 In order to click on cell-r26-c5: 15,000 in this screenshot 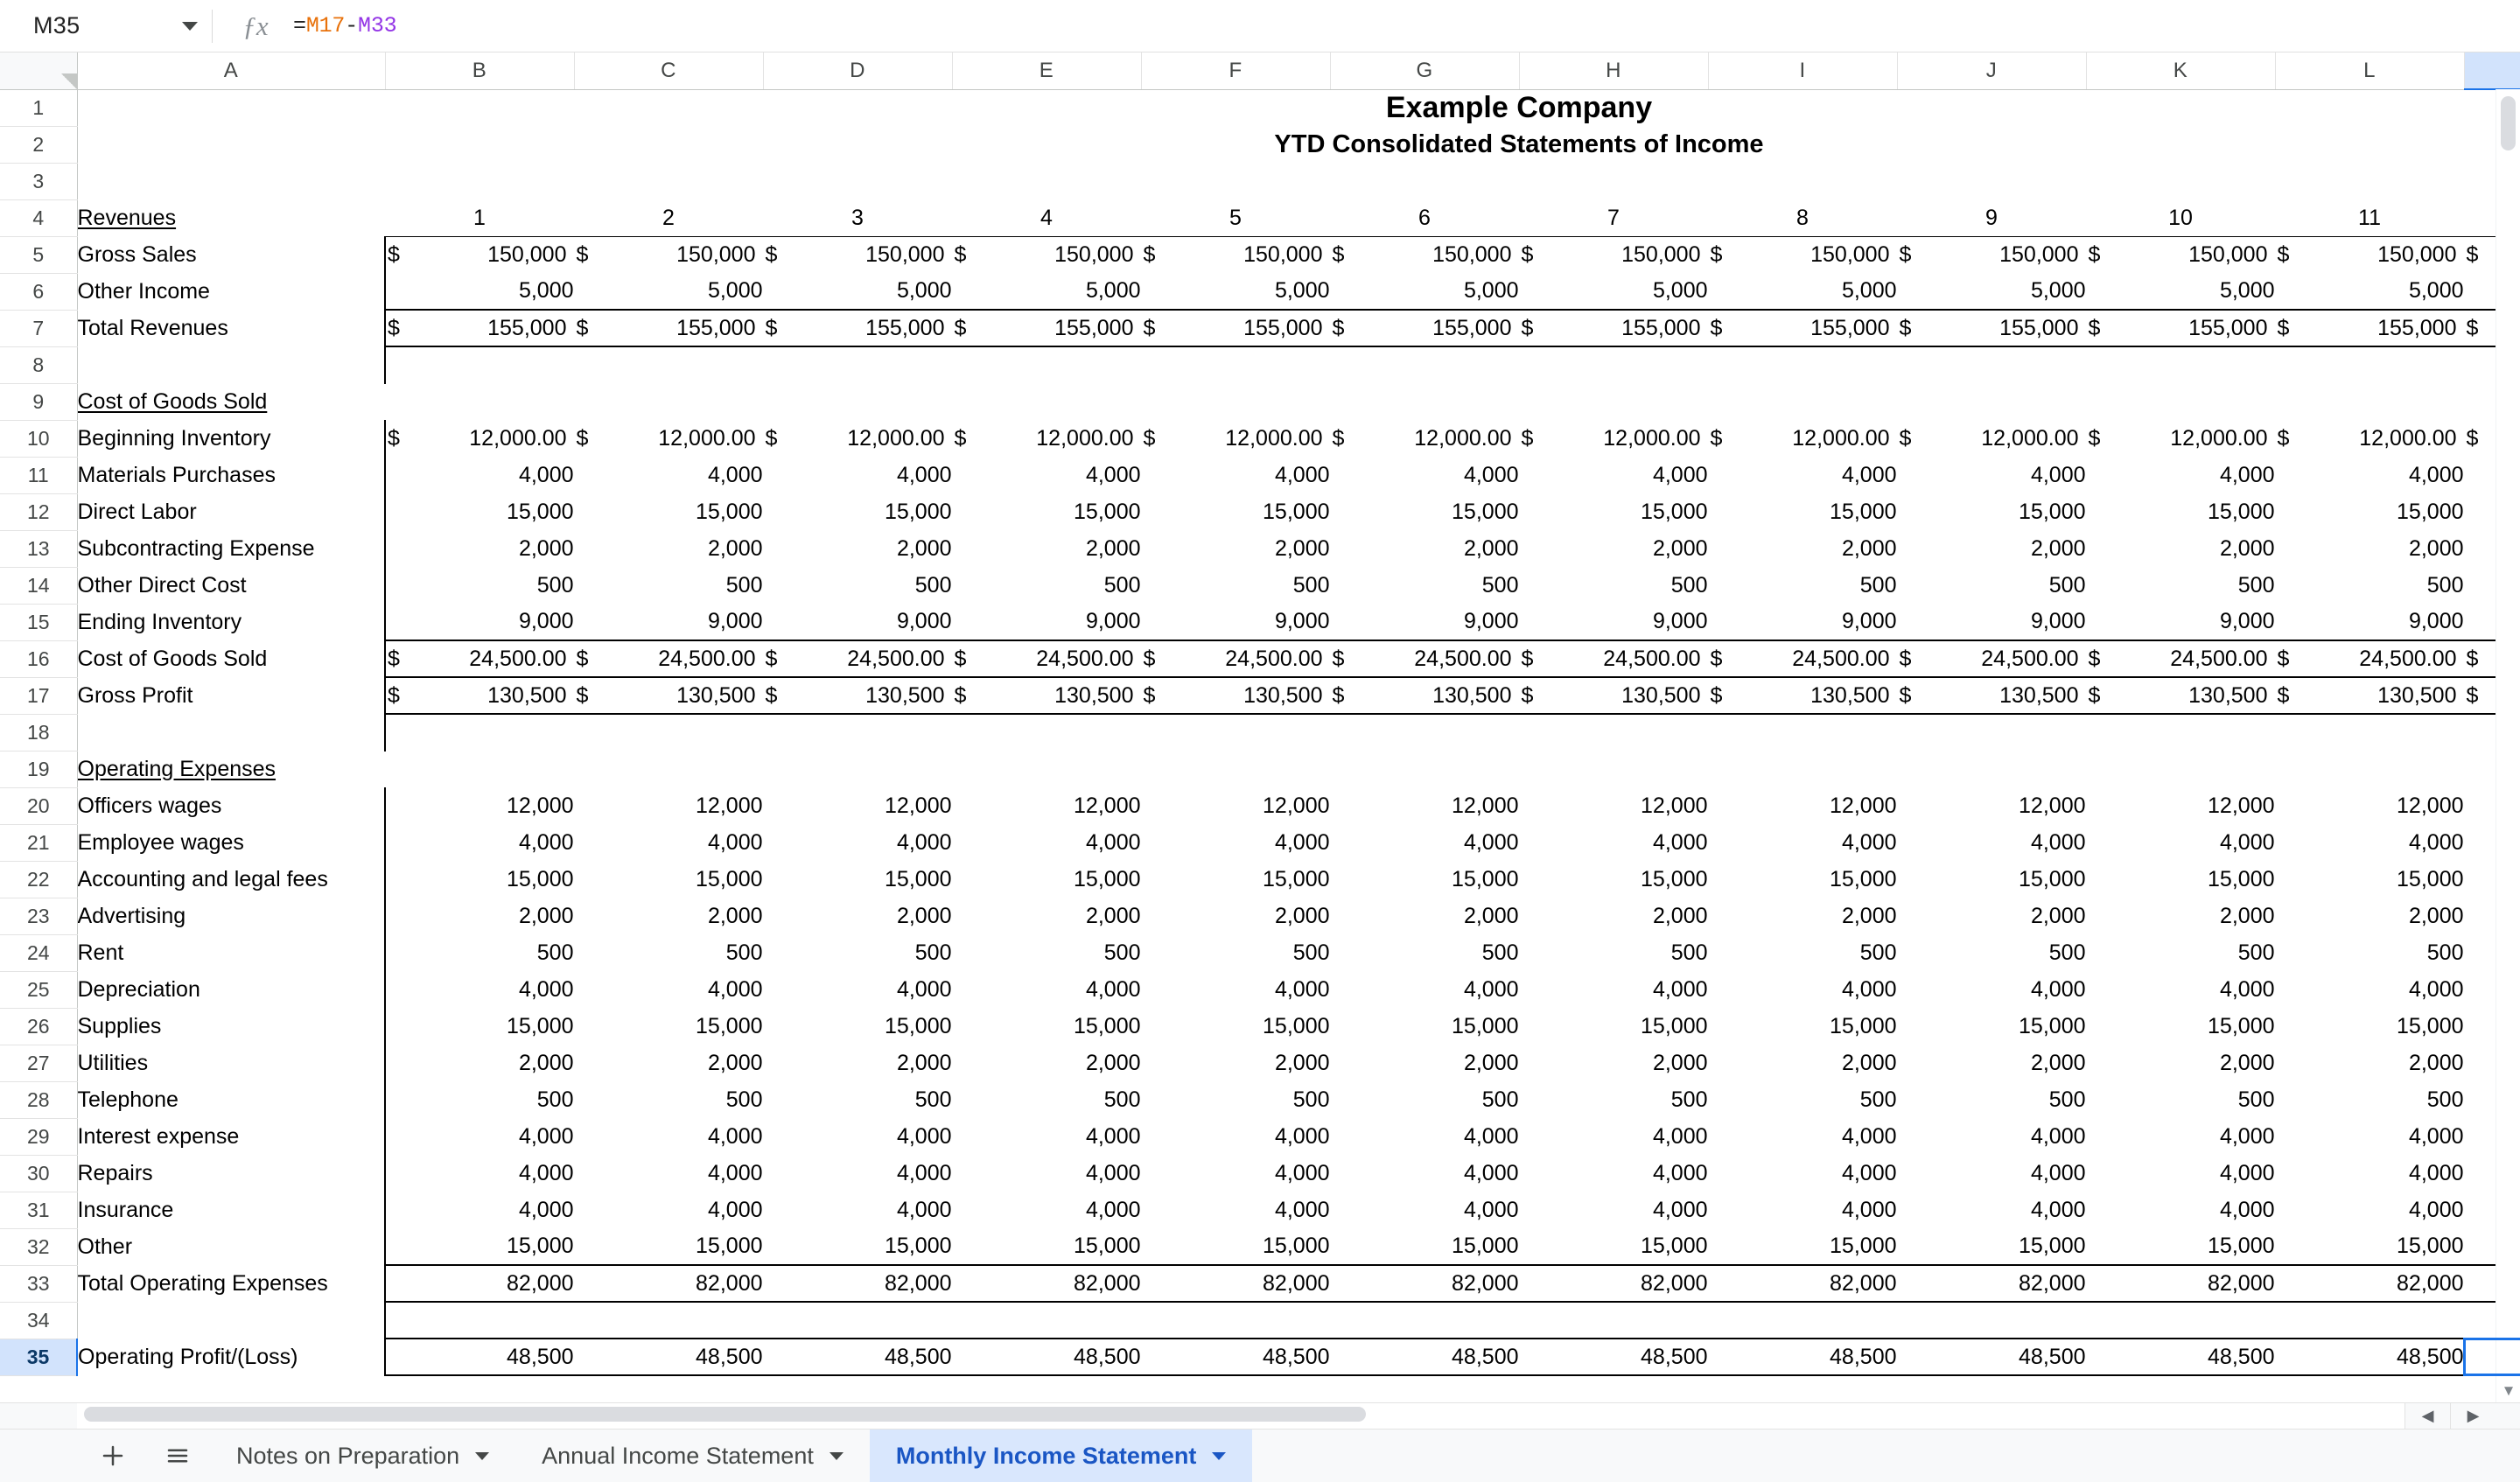, I will do `click(1236, 1026)`.